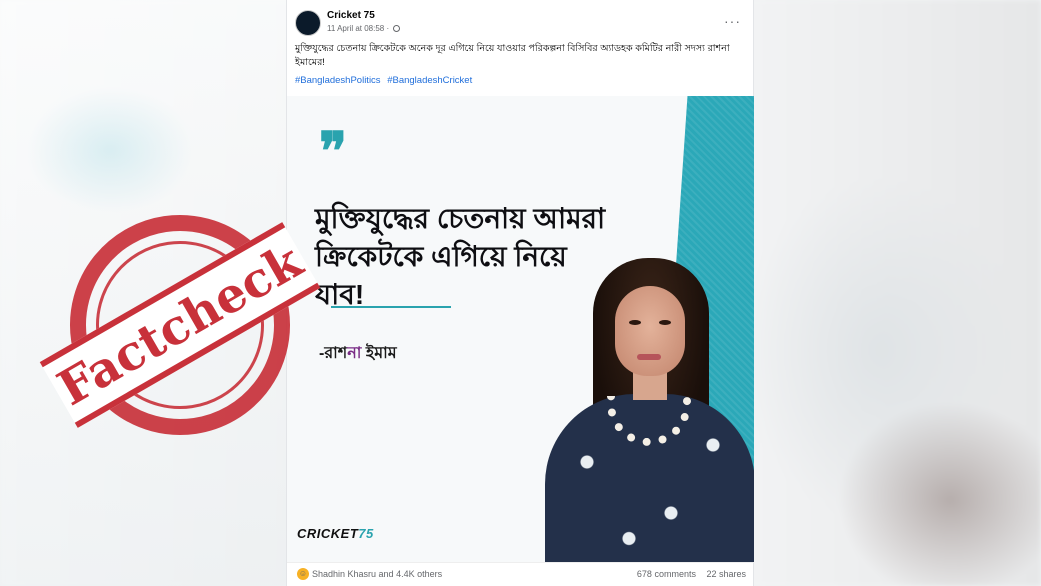 The width and height of the screenshot is (1041, 586). I want to click on shares-count: 22 shares, so click(726, 574).